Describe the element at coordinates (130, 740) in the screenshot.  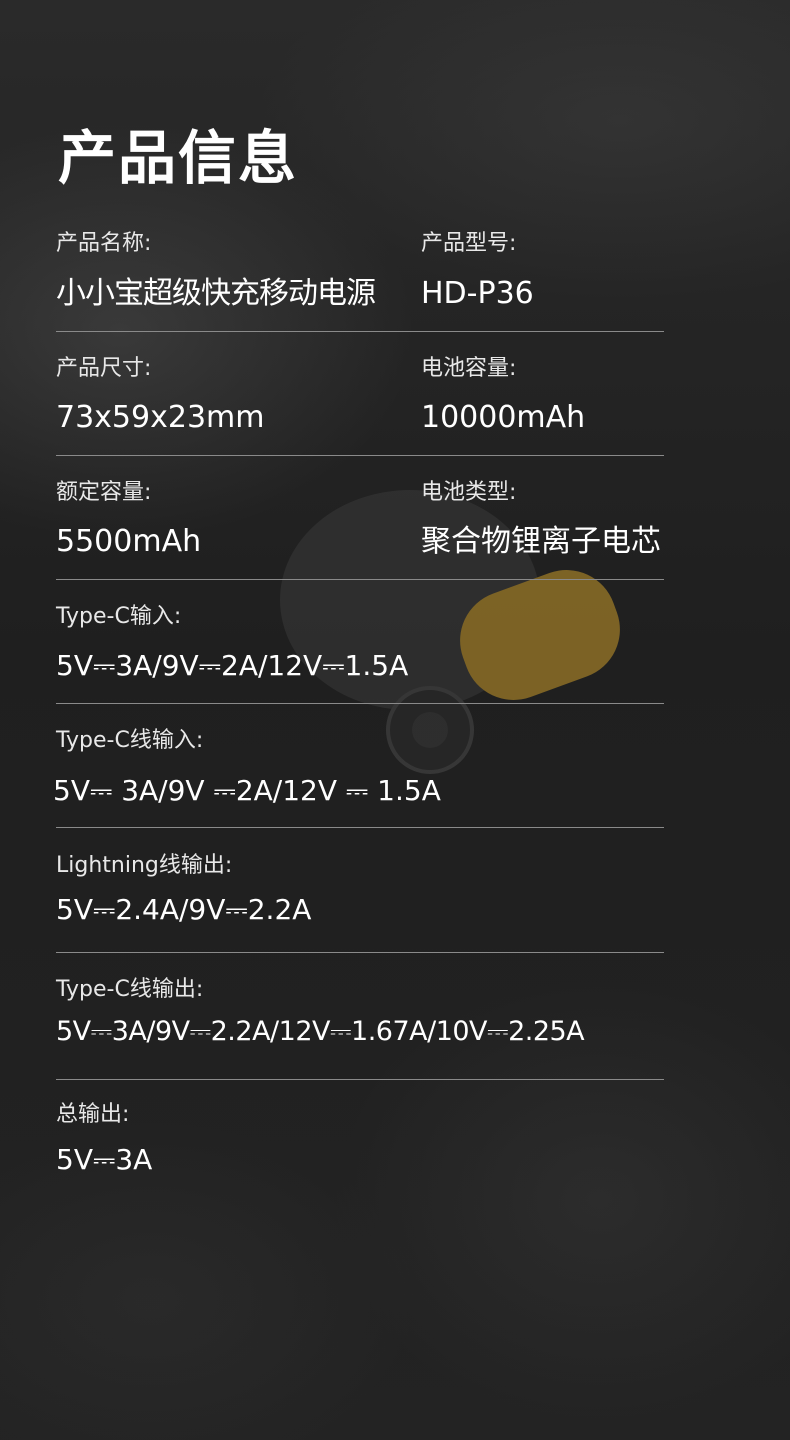
I see `typec-cable-input-label: Type-C线输入:` at that location.